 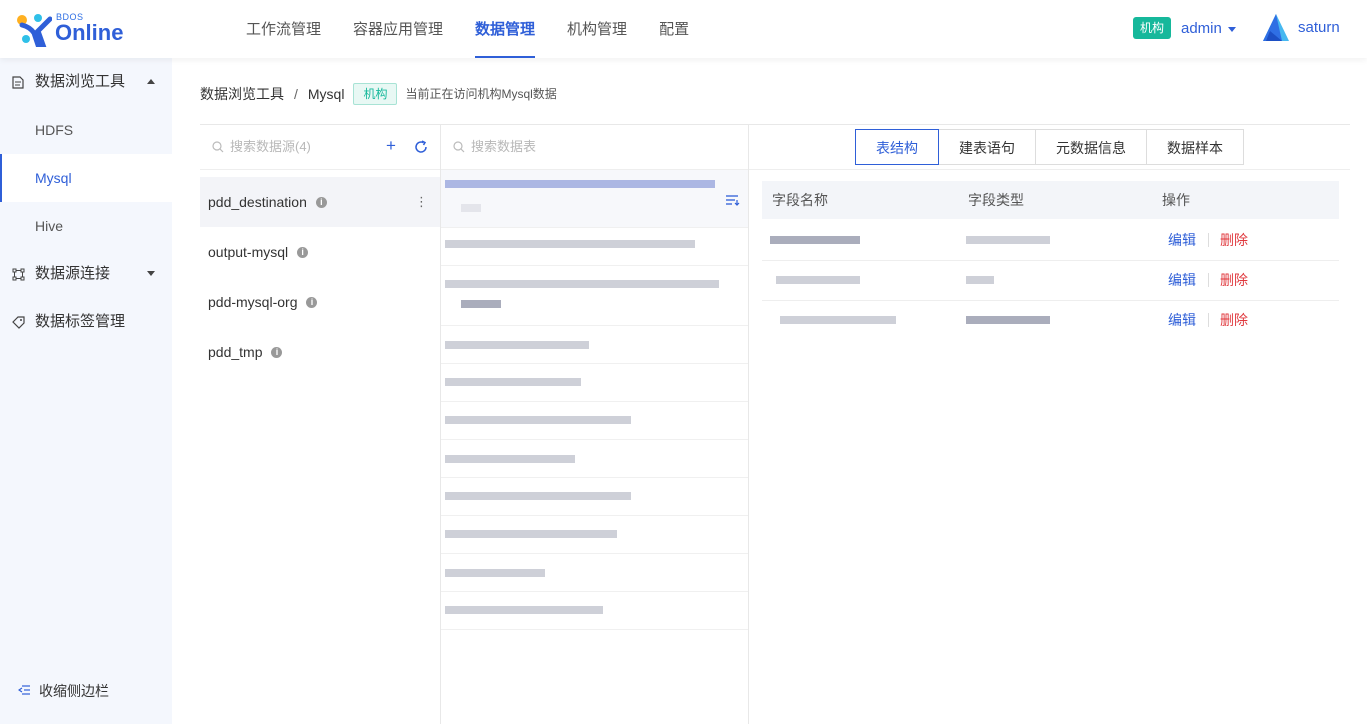 I want to click on search-divider, so click(x=320, y=169).